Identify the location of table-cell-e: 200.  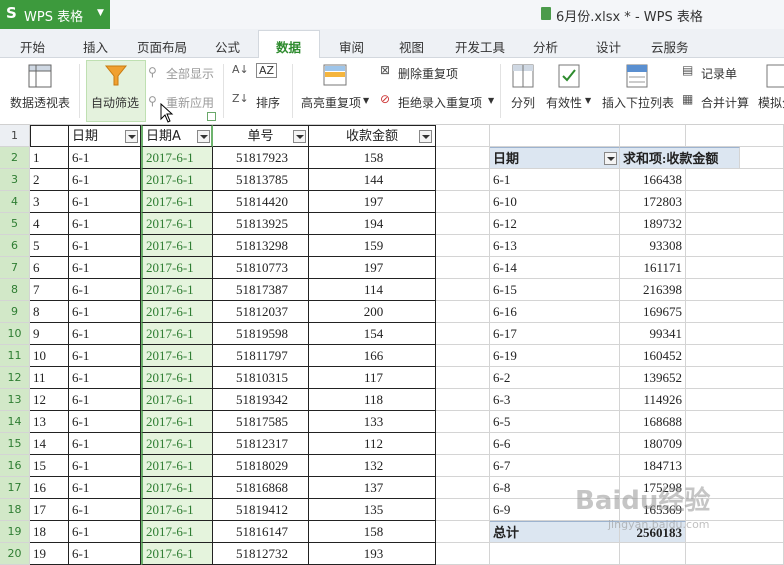
(372, 312).